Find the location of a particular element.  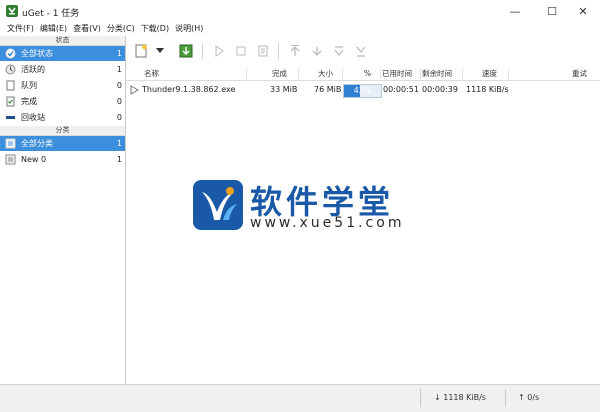

column-header-elapsed: 已用时间 is located at coordinates (397, 74).